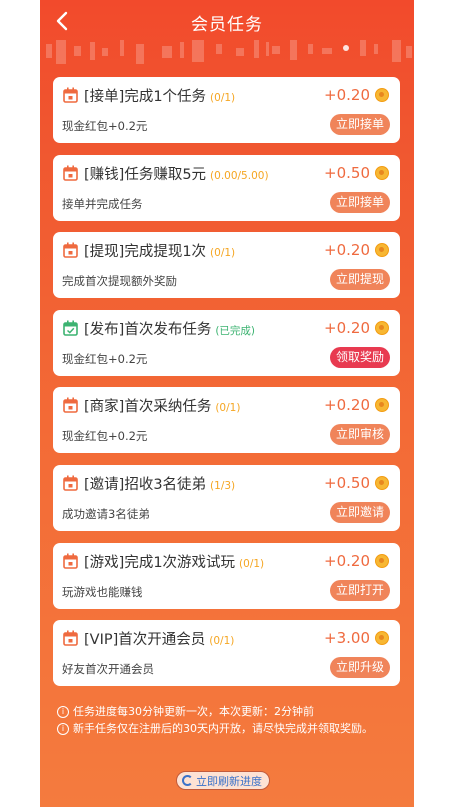  Describe the element at coordinates (359, 434) in the screenshot. I see `task-action-button: 立即审核` at that location.